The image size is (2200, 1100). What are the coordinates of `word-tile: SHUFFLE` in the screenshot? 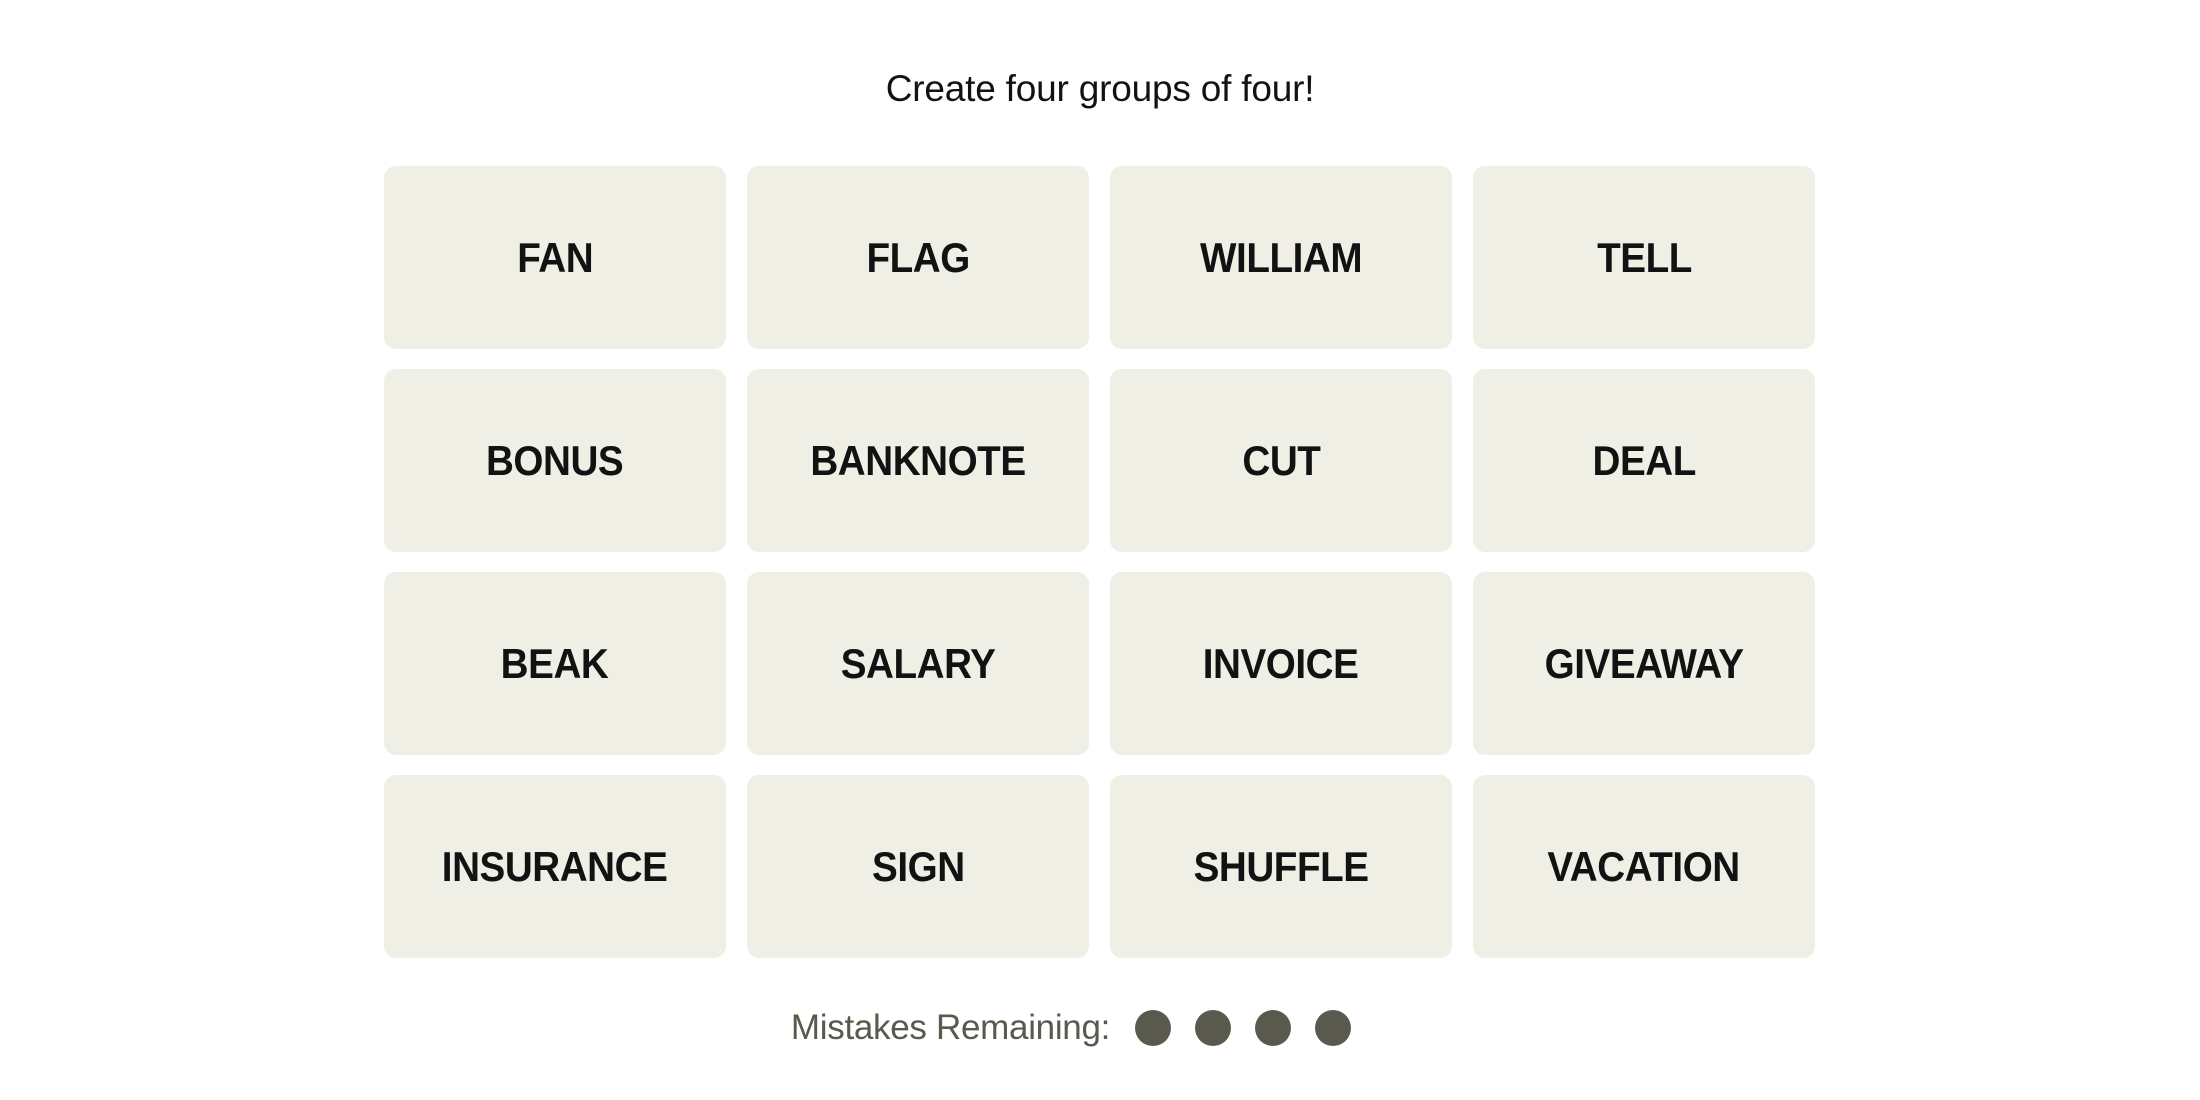 It's located at (1281, 866).